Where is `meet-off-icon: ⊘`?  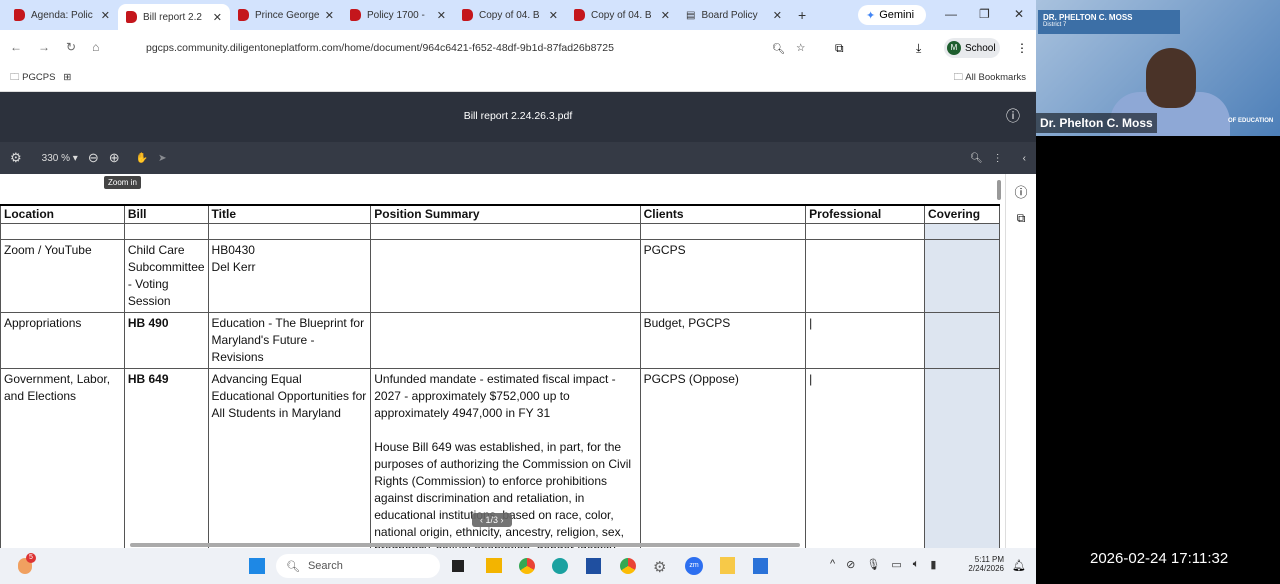
meet-off-icon: ⊘ is located at coordinates (850, 564).